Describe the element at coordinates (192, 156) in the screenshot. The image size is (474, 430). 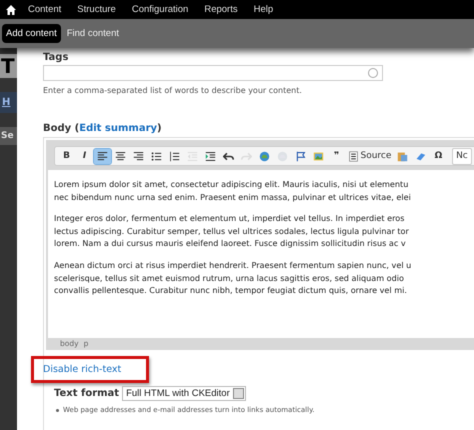
I see `outdent-icon` at that location.